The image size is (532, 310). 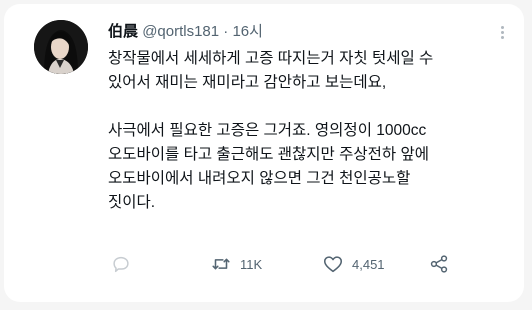 I want to click on tweet-timestamp: 16시, so click(x=247, y=31).